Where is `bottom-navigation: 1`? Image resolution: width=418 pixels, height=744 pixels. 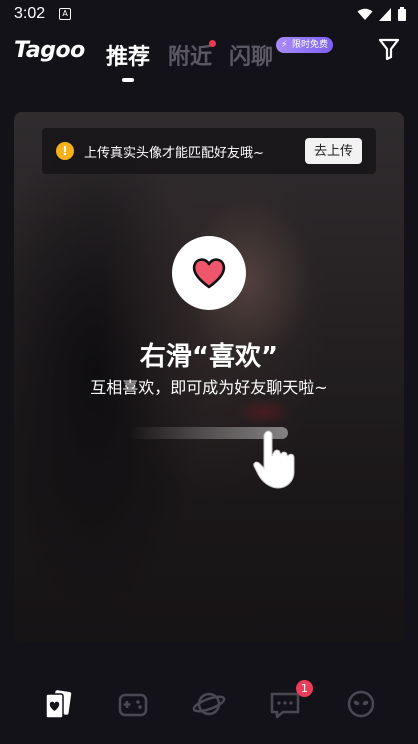
bottom-navigation: 1 is located at coordinates (209, 704).